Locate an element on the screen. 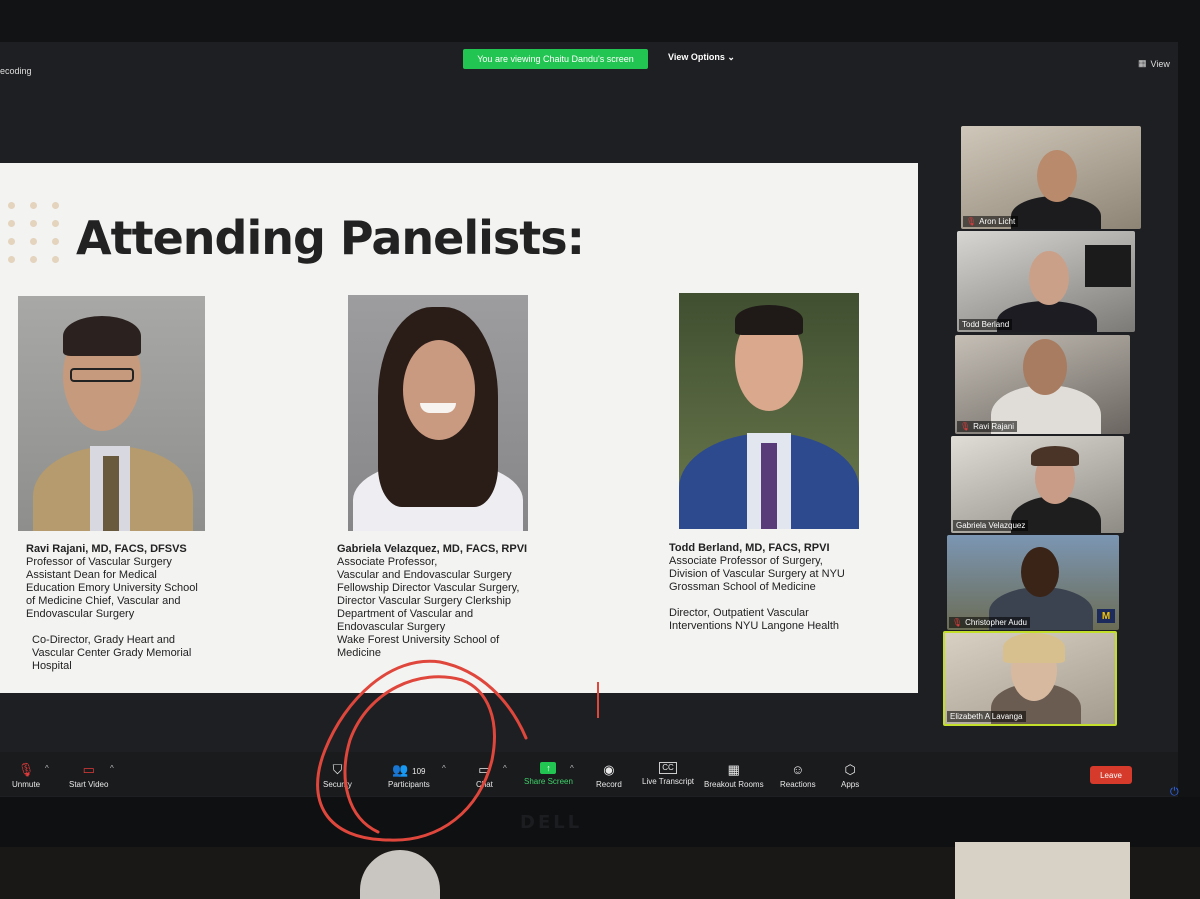 This screenshot has height=899, width=1200. video-options-caret: ^ is located at coordinates (112, 768).